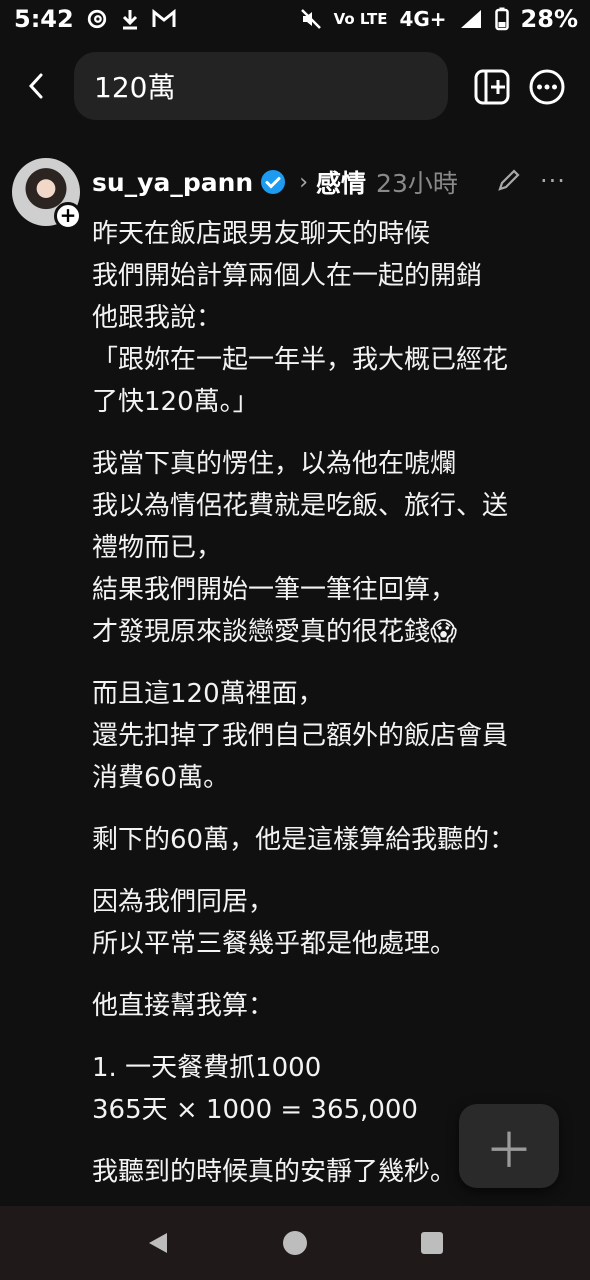  Describe the element at coordinates (501, 19) in the screenshot. I see `battery-icon` at that location.